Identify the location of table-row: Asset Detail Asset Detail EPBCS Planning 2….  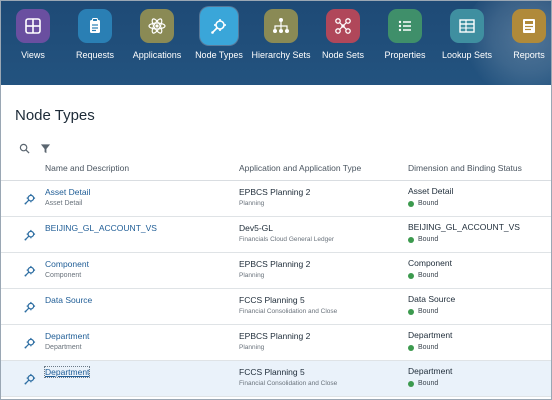
(276, 199).